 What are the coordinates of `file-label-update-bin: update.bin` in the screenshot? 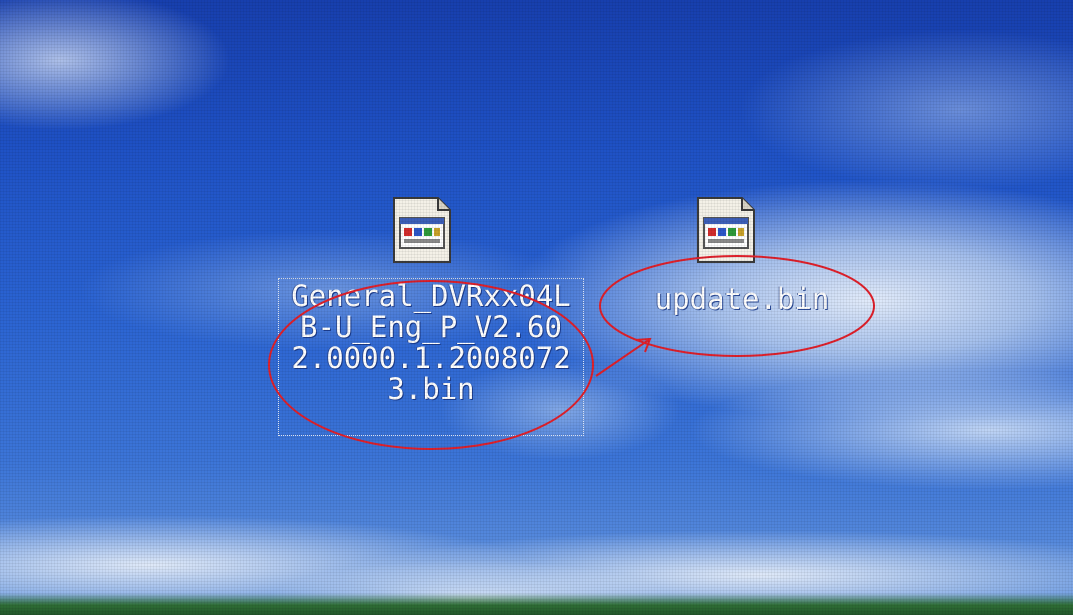 It's located at (742, 299).